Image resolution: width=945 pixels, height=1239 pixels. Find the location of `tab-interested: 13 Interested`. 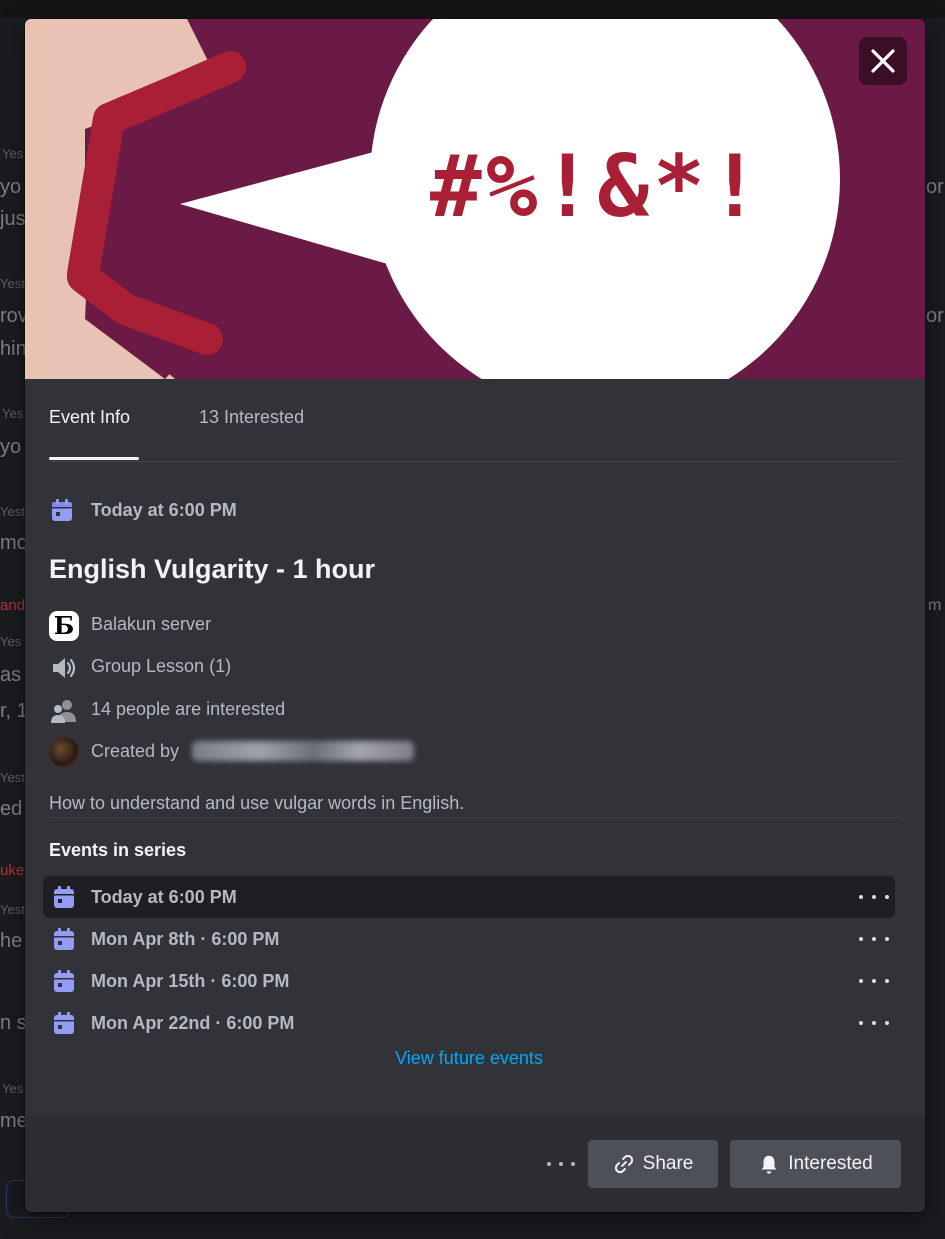

tab-interested: 13 Interested is located at coordinates (251, 417).